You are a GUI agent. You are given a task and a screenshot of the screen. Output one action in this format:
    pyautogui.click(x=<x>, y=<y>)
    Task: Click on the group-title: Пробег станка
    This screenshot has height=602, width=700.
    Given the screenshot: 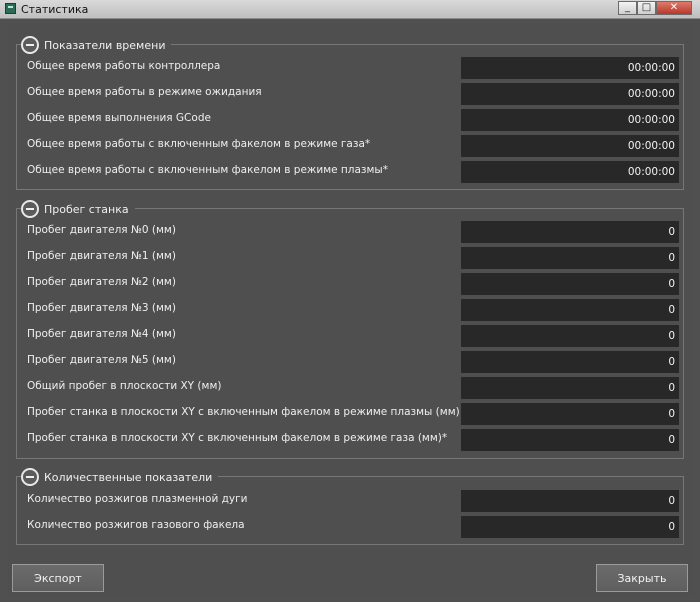 What is the action you would take?
    pyautogui.click(x=86, y=209)
    